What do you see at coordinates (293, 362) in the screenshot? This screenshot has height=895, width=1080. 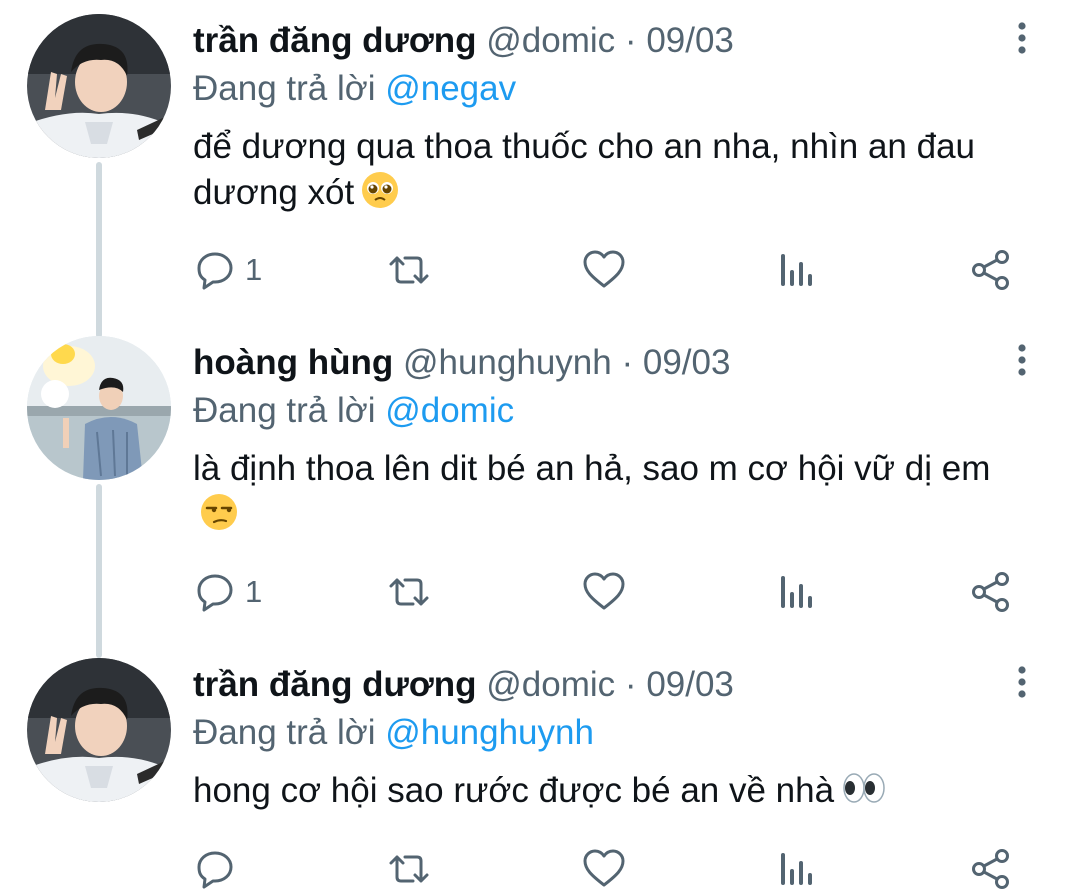 I see `display-name: hoàng hùng` at bounding box center [293, 362].